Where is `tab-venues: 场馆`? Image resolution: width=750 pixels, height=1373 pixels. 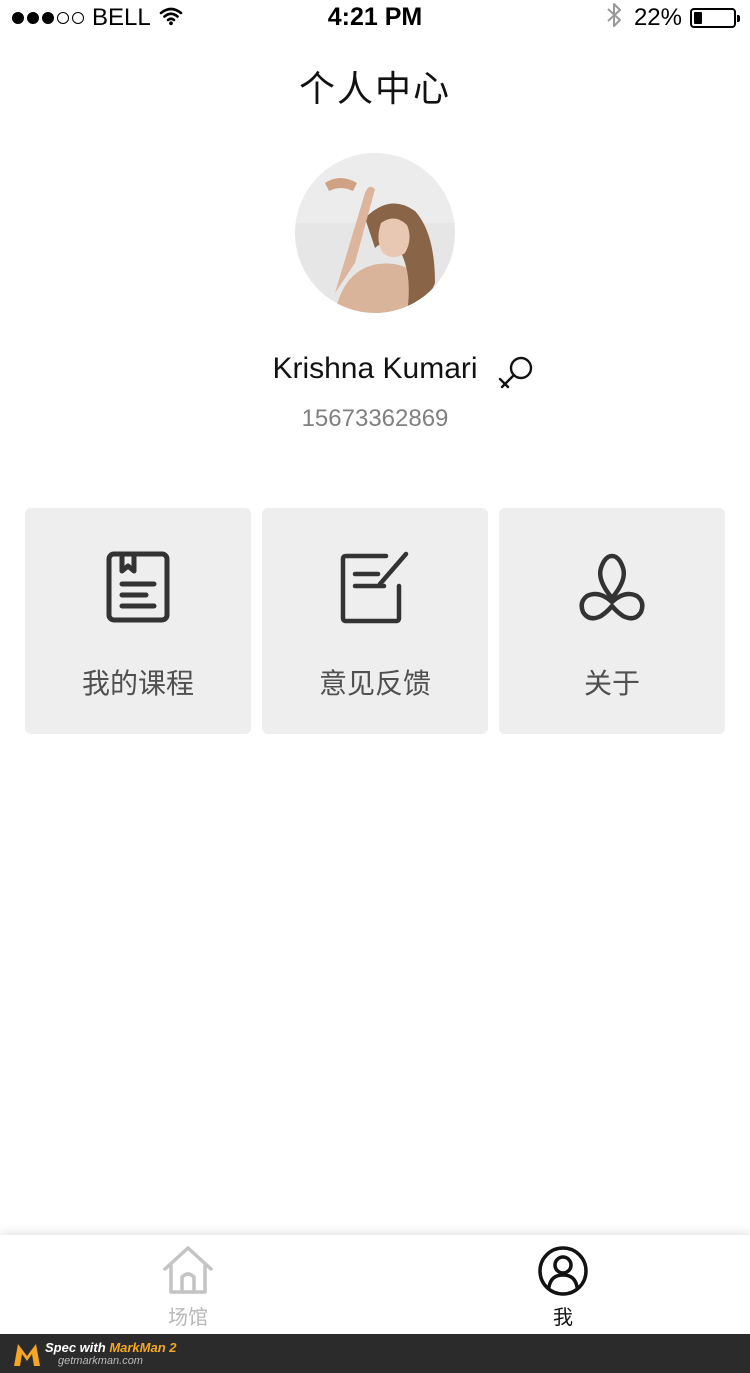
tab-venues: 场馆 is located at coordinates (188, 1284).